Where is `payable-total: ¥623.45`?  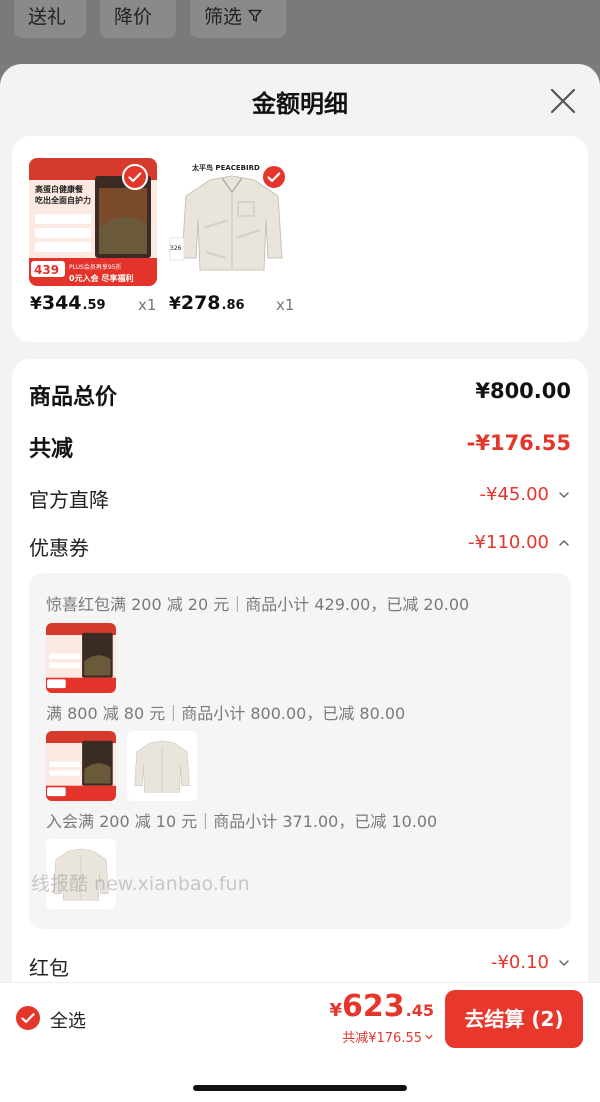 payable-total: ¥623.45 is located at coordinates (382, 1006).